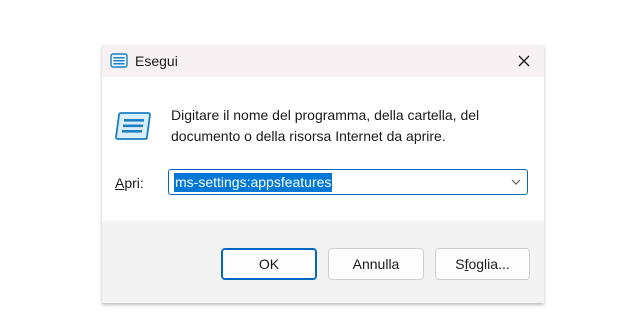 The image size is (640, 333). What do you see at coordinates (253, 182) in the screenshot?
I see `open-input-value: ms-settings:appsfeatures` at bounding box center [253, 182].